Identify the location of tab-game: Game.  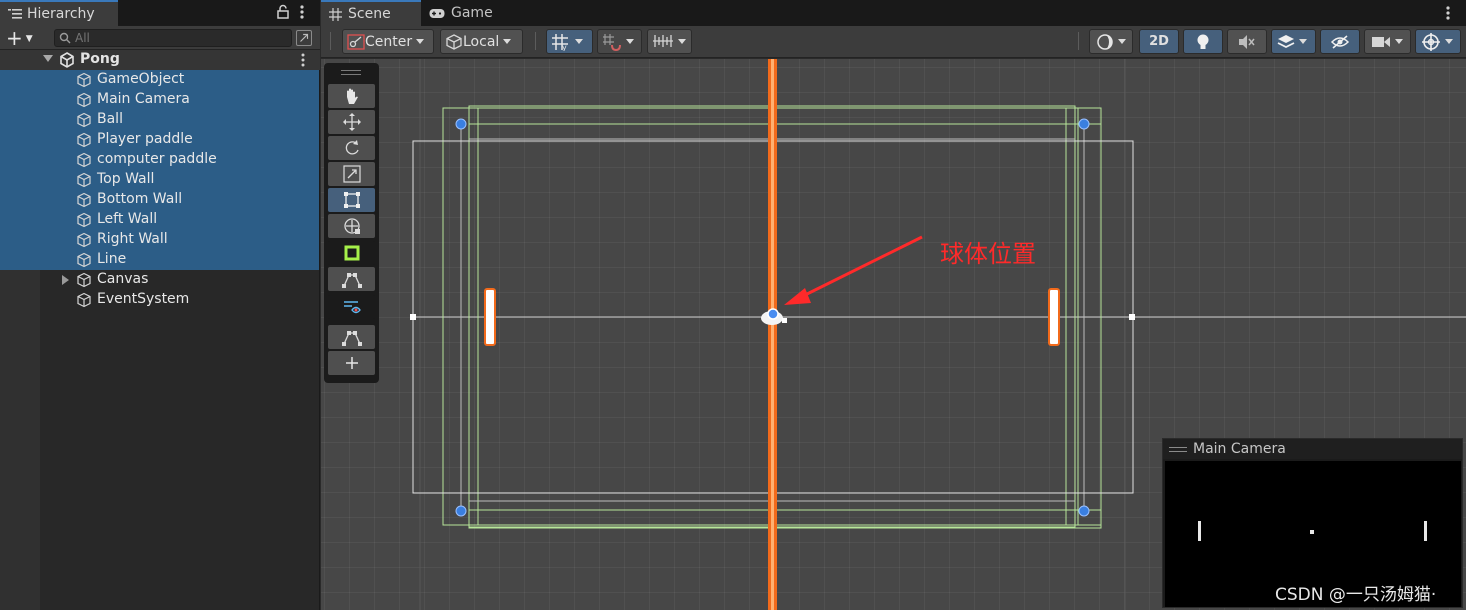
(461, 13).